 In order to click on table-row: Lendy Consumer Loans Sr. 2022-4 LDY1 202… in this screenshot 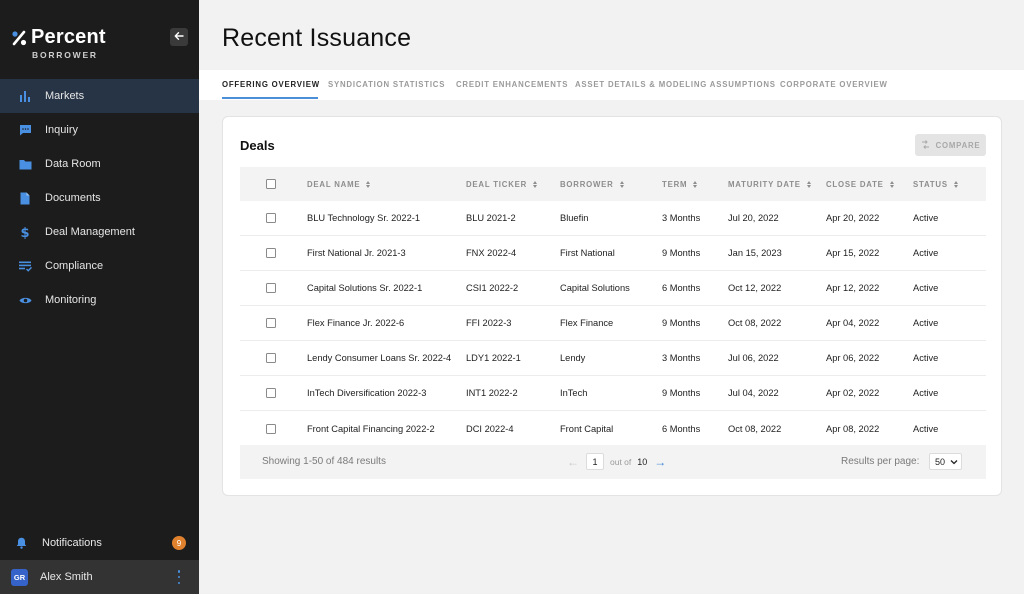, I will do `click(613, 358)`.